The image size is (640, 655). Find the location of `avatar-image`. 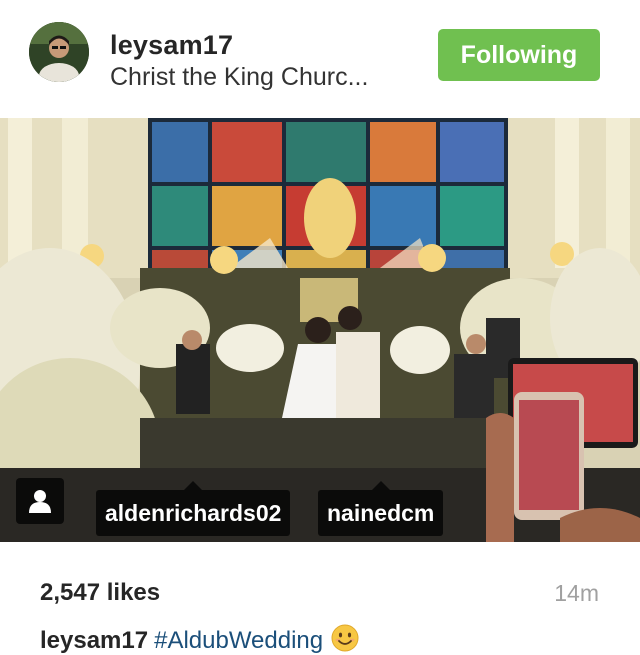

avatar-image is located at coordinates (59, 52).